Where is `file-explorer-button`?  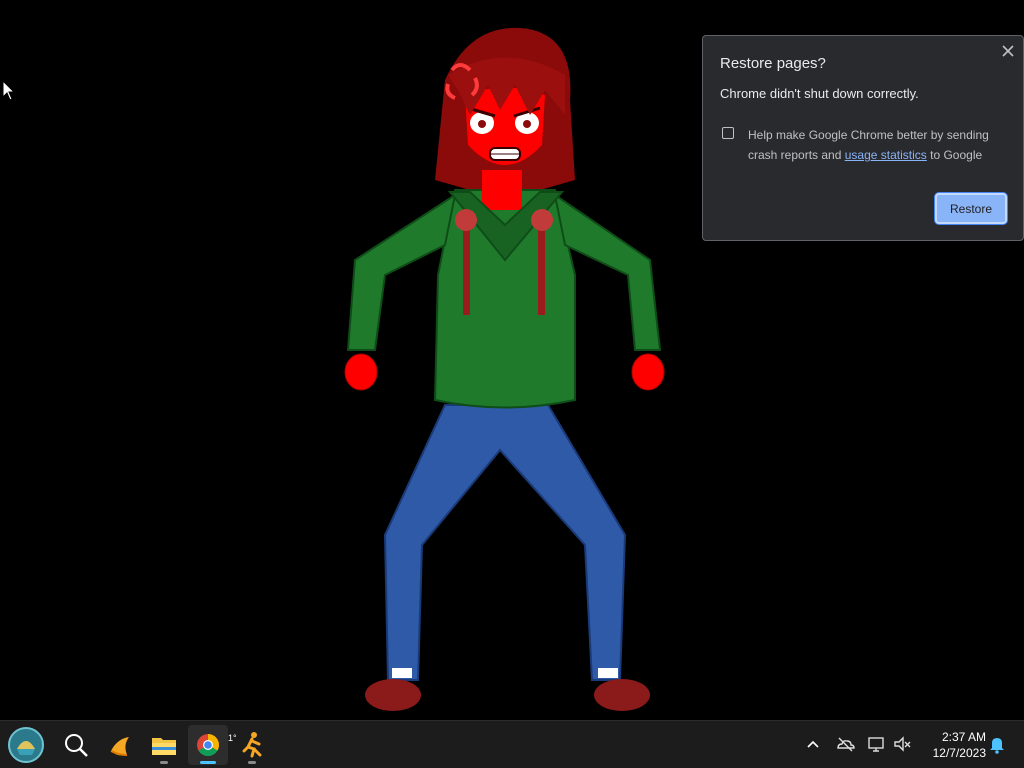
file-explorer-button is located at coordinates (164, 745).